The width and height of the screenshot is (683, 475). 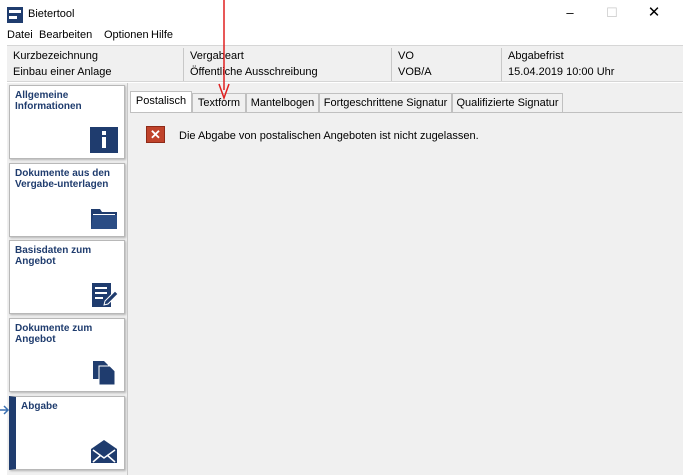 What do you see at coordinates (39, 406) in the screenshot?
I see `sidebar-item-label: Abgabe` at bounding box center [39, 406].